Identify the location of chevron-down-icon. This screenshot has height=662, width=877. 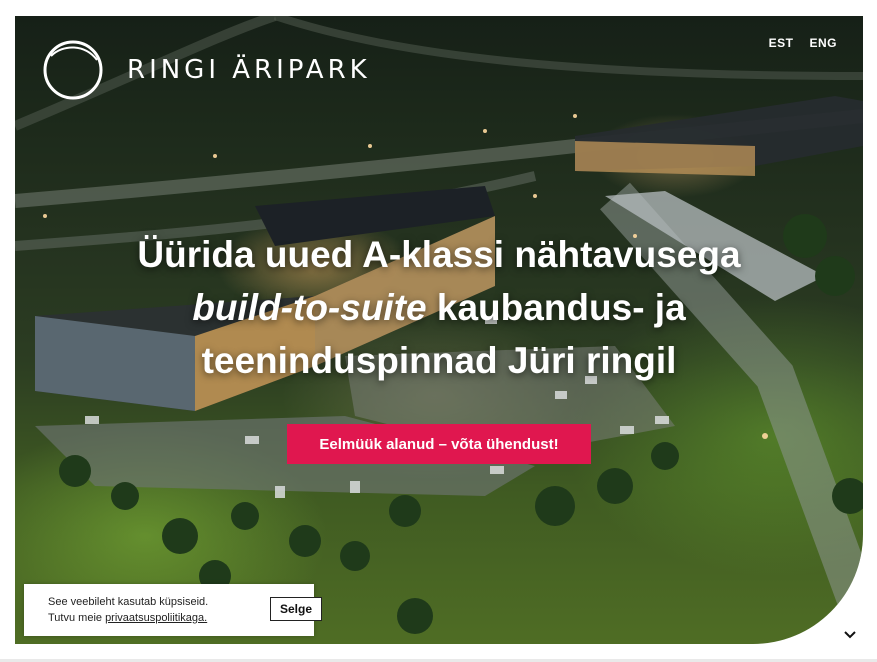
(850, 635).